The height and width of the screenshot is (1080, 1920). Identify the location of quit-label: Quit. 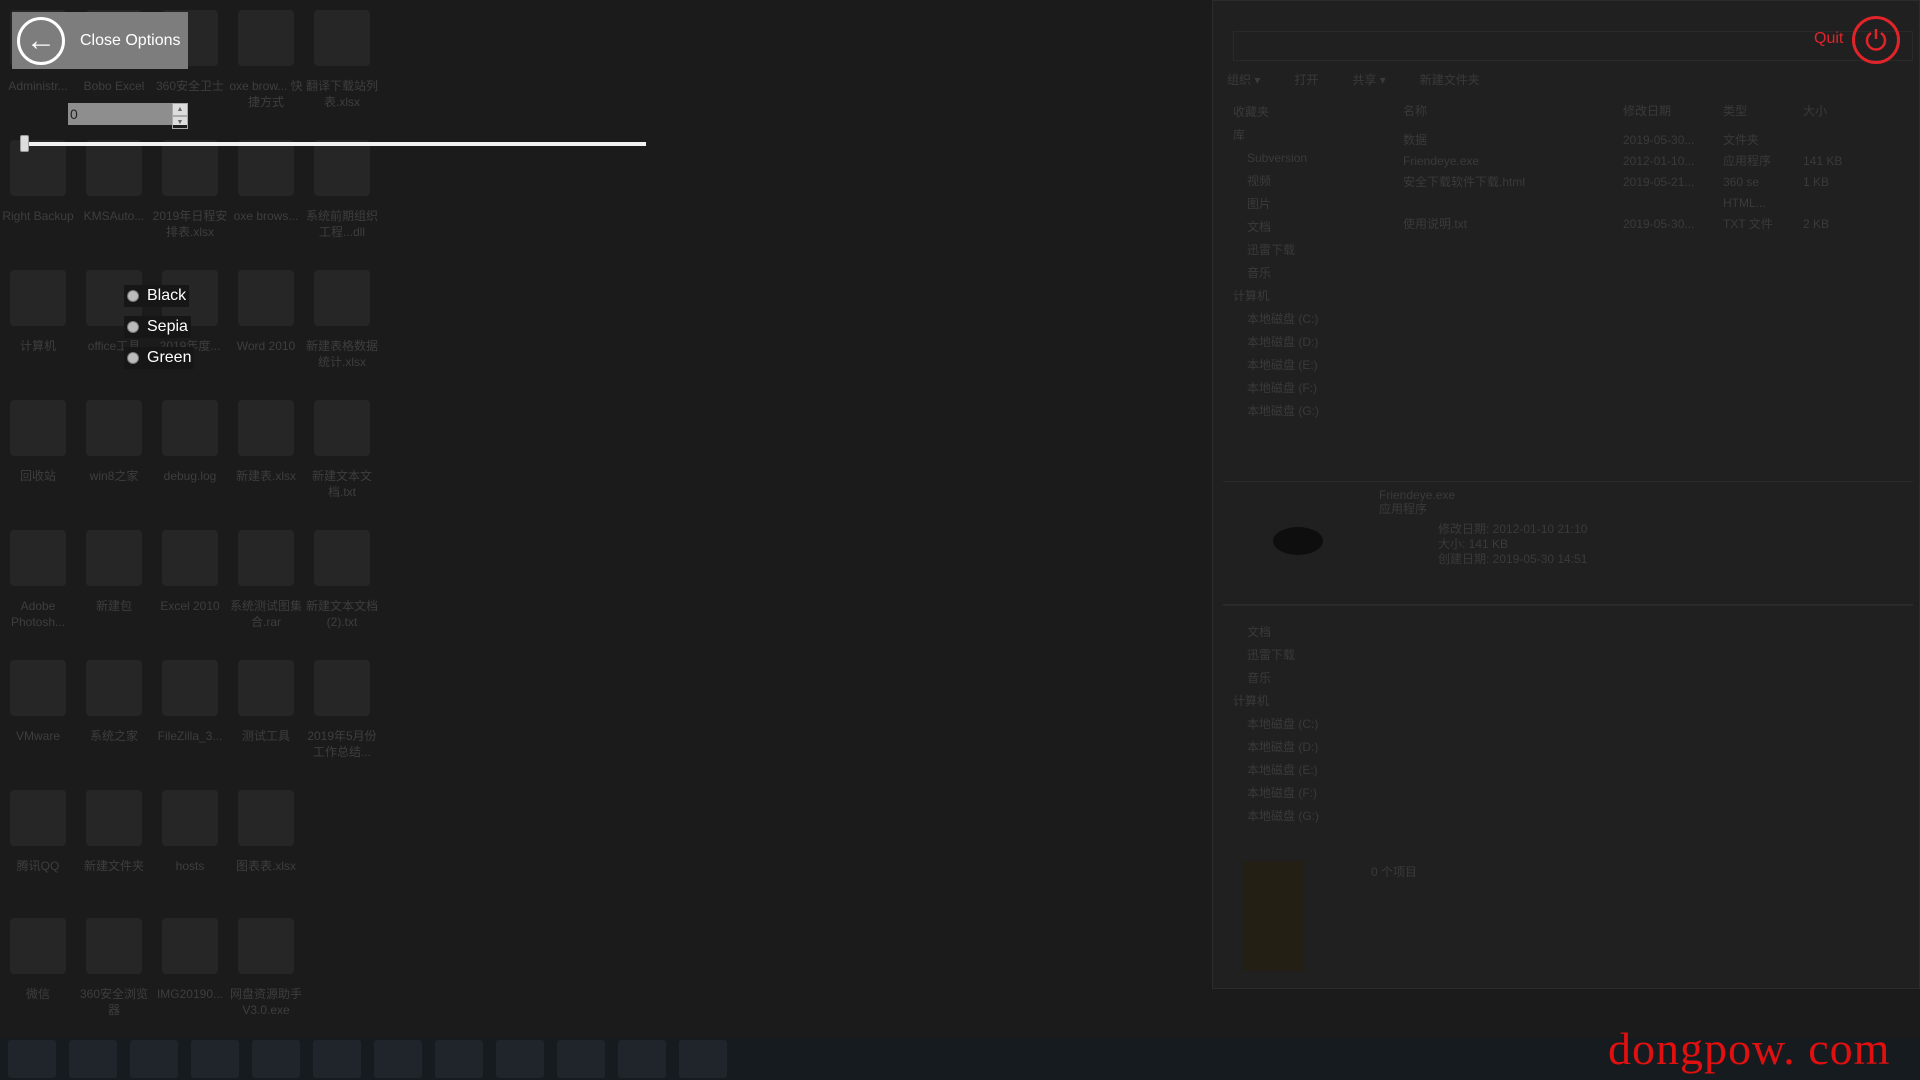
(1828, 39).